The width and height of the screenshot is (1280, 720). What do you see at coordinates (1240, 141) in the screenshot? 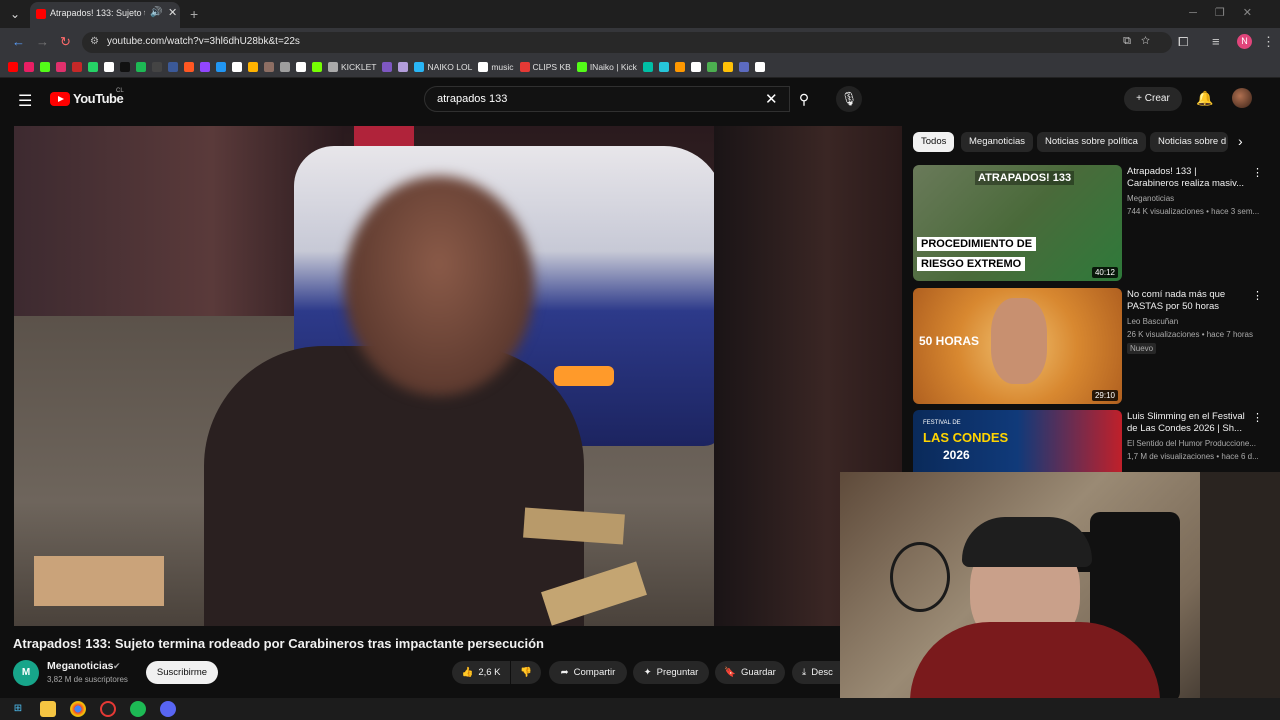
I see `chevron-right-icon: ›` at bounding box center [1240, 141].